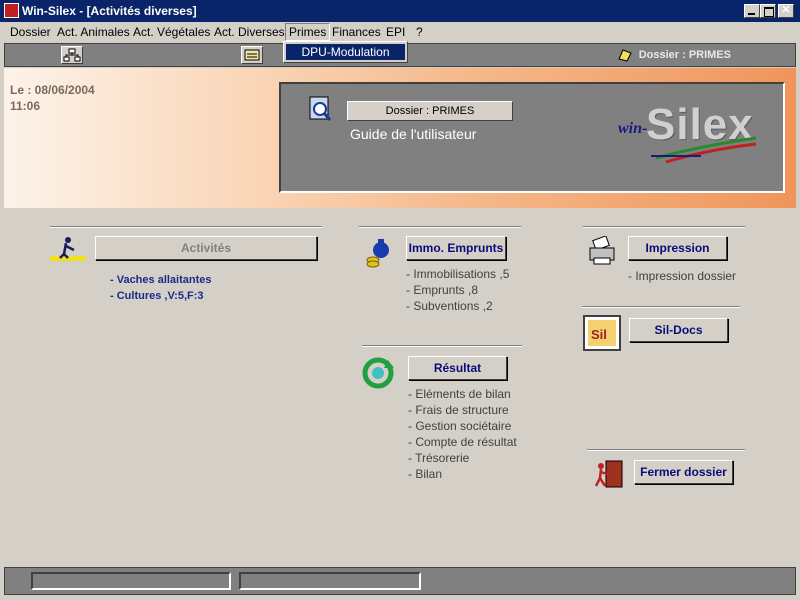 The image size is (800, 600). Describe the element at coordinates (704, 150) in the screenshot. I see `logo-swoosh` at that location.